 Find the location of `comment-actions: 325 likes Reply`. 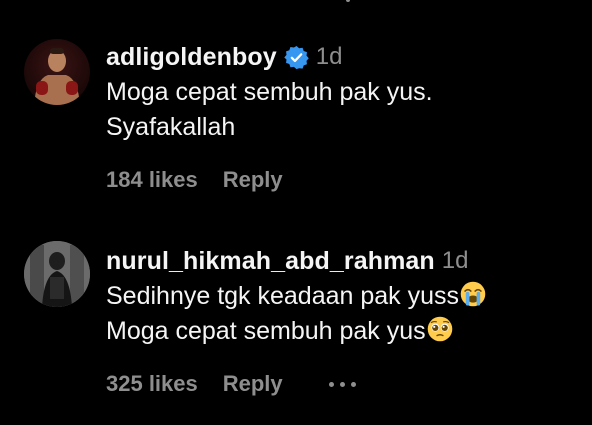

comment-actions: 325 likes Reply is located at coordinates (231, 384).